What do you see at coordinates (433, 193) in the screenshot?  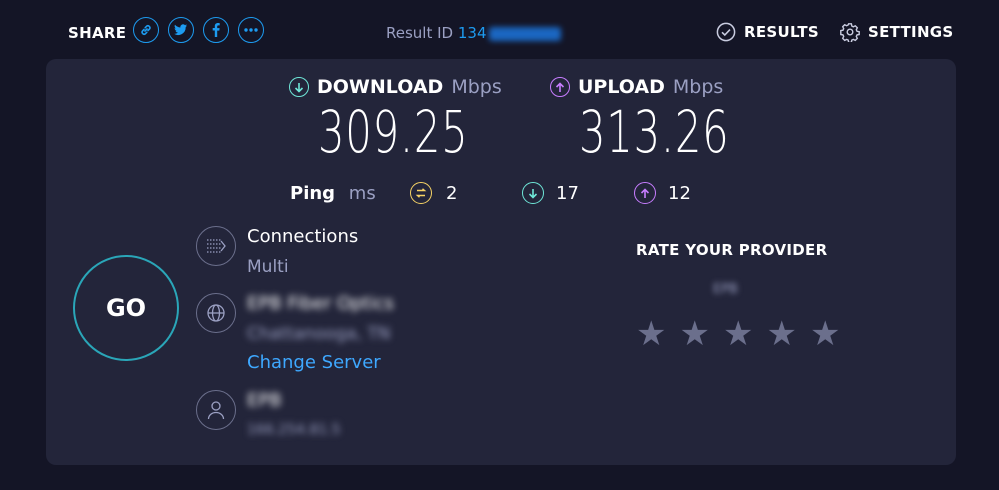 I see `ping-idle: 2` at bounding box center [433, 193].